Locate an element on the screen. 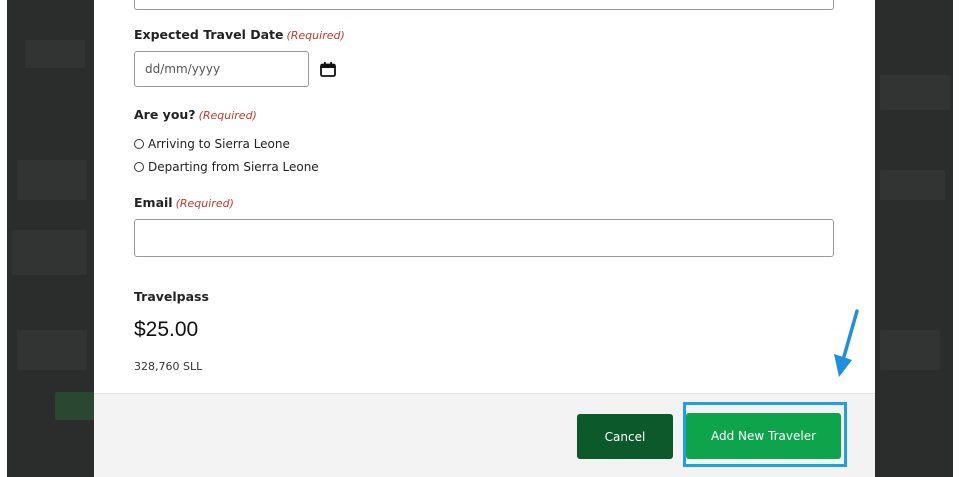  email-label: Email (Required) is located at coordinates (184, 202).